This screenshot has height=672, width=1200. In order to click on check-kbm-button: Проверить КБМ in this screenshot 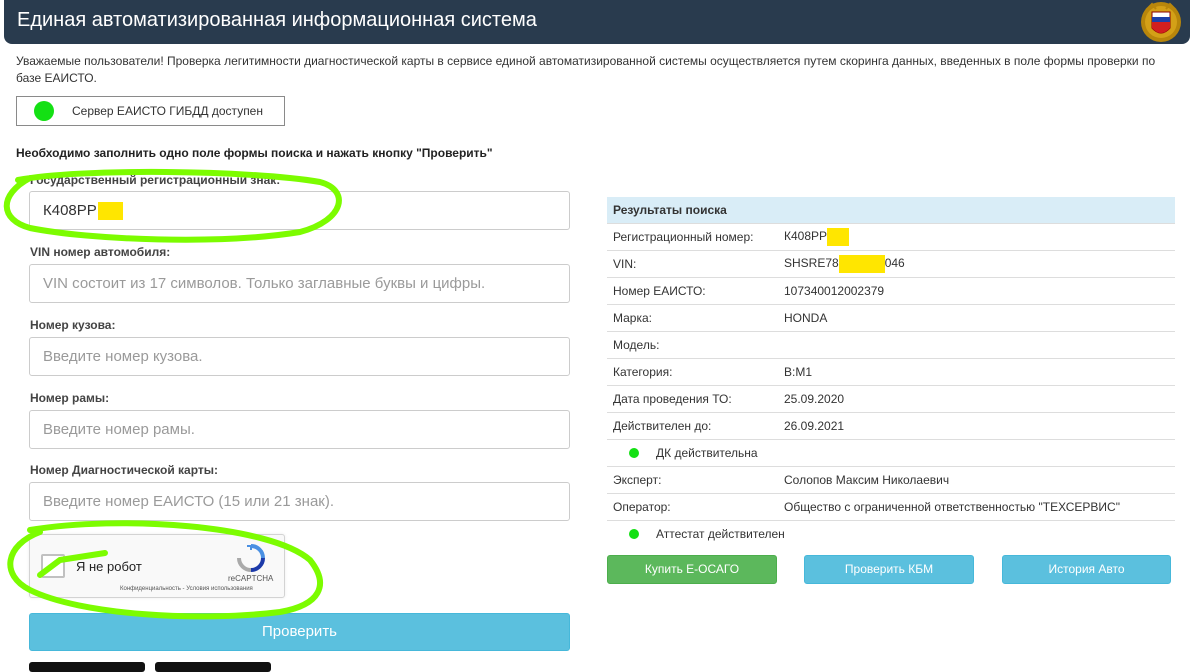, I will do `click(889, 569)`.